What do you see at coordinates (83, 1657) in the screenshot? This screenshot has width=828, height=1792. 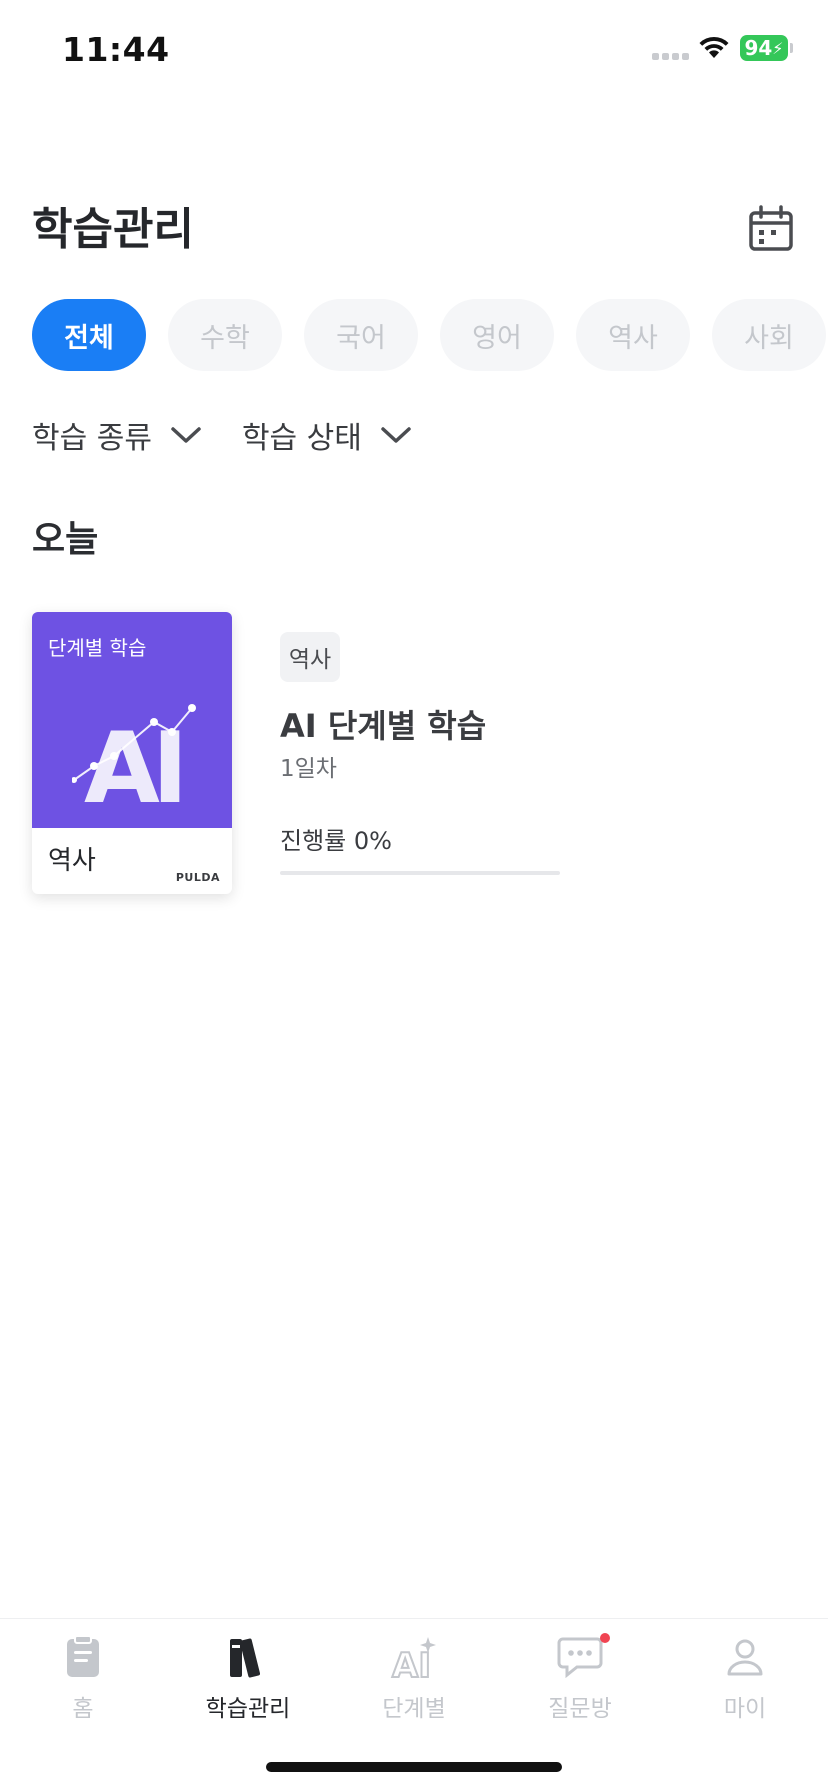 I see `home-icon` at bounding box center [83, 1657].